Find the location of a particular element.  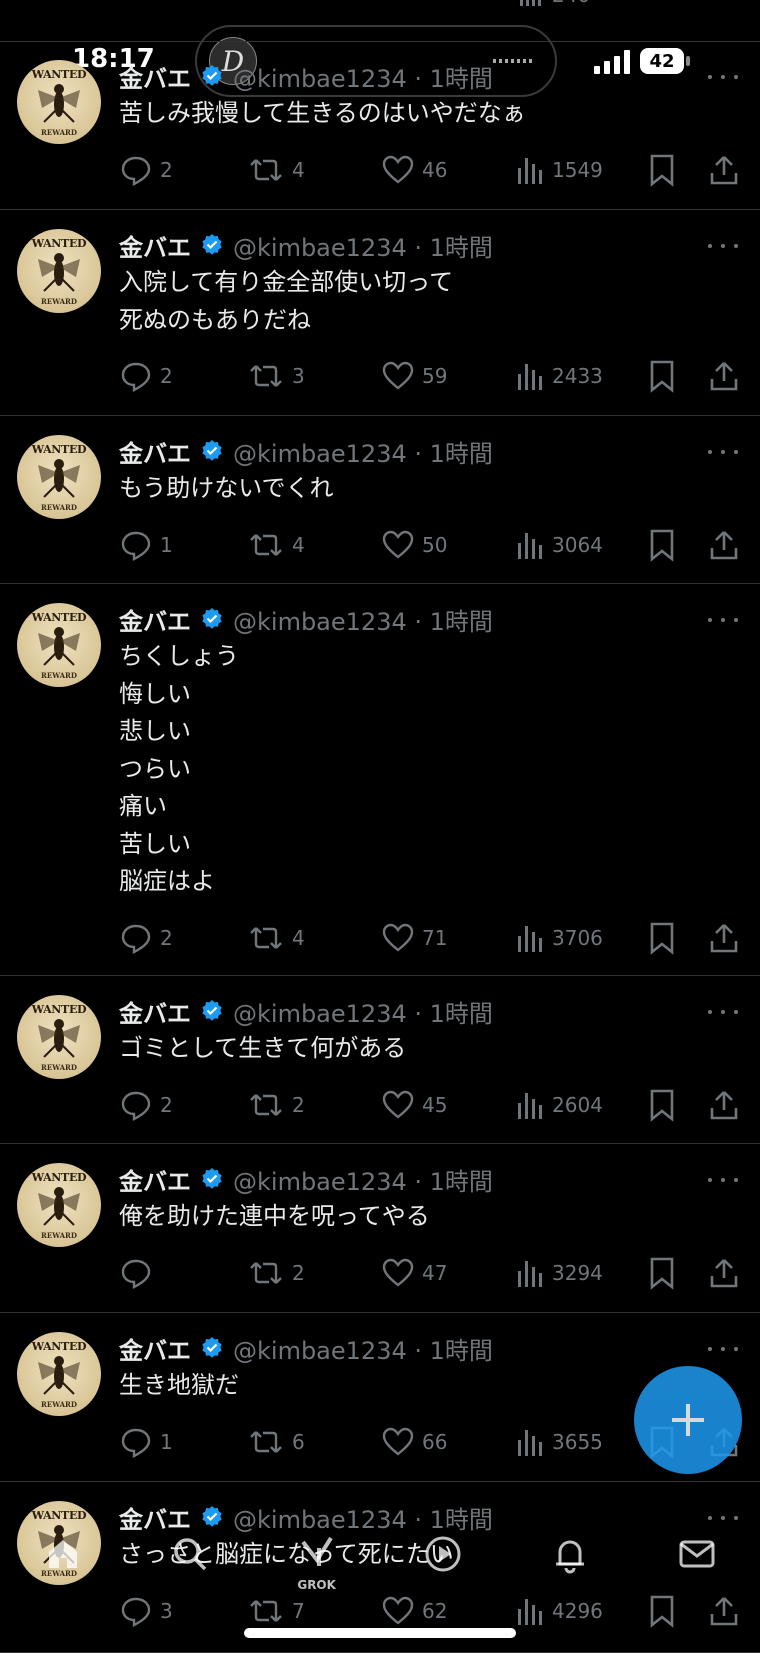

avatar-wanted-text: WANTED is located at coordinates (59, 449).